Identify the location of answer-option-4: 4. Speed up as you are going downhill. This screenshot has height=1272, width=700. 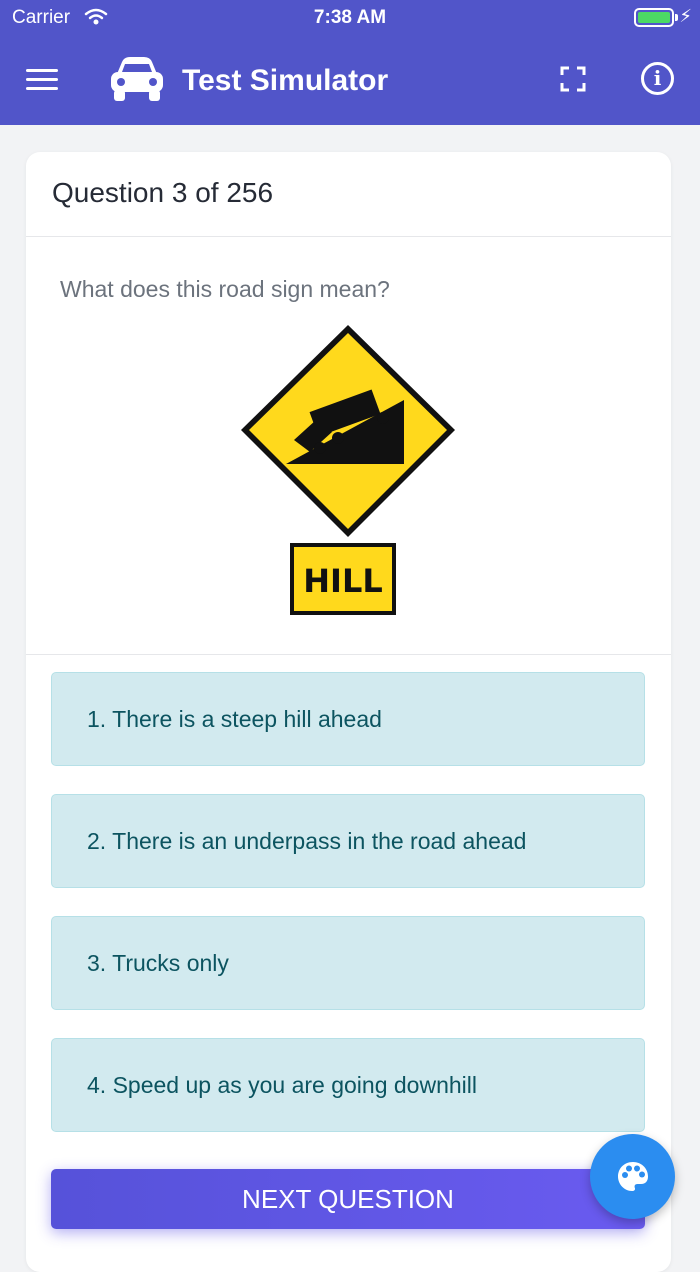
(348, 1085).